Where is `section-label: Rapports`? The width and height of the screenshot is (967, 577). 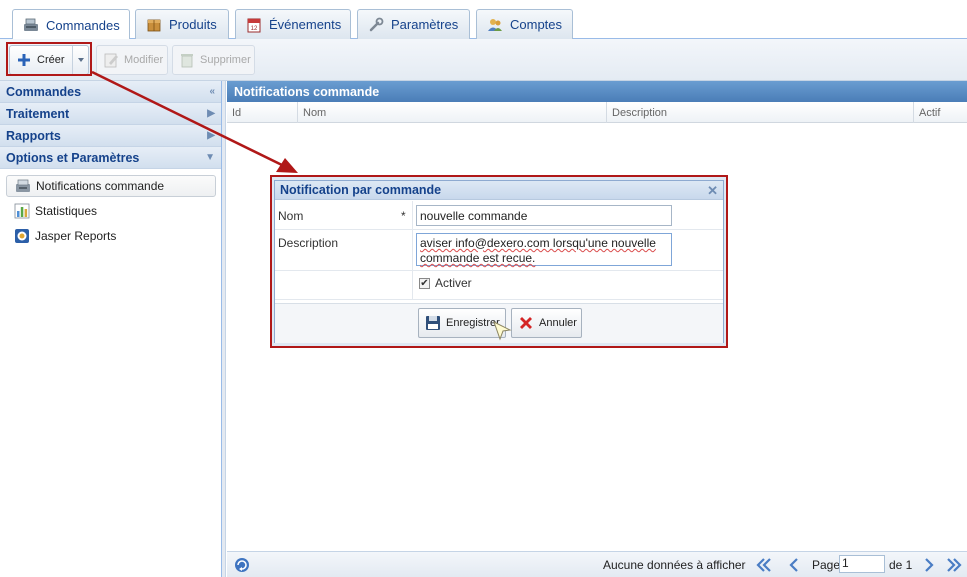
section-label: Rapports is located at coordinates (33, 135).